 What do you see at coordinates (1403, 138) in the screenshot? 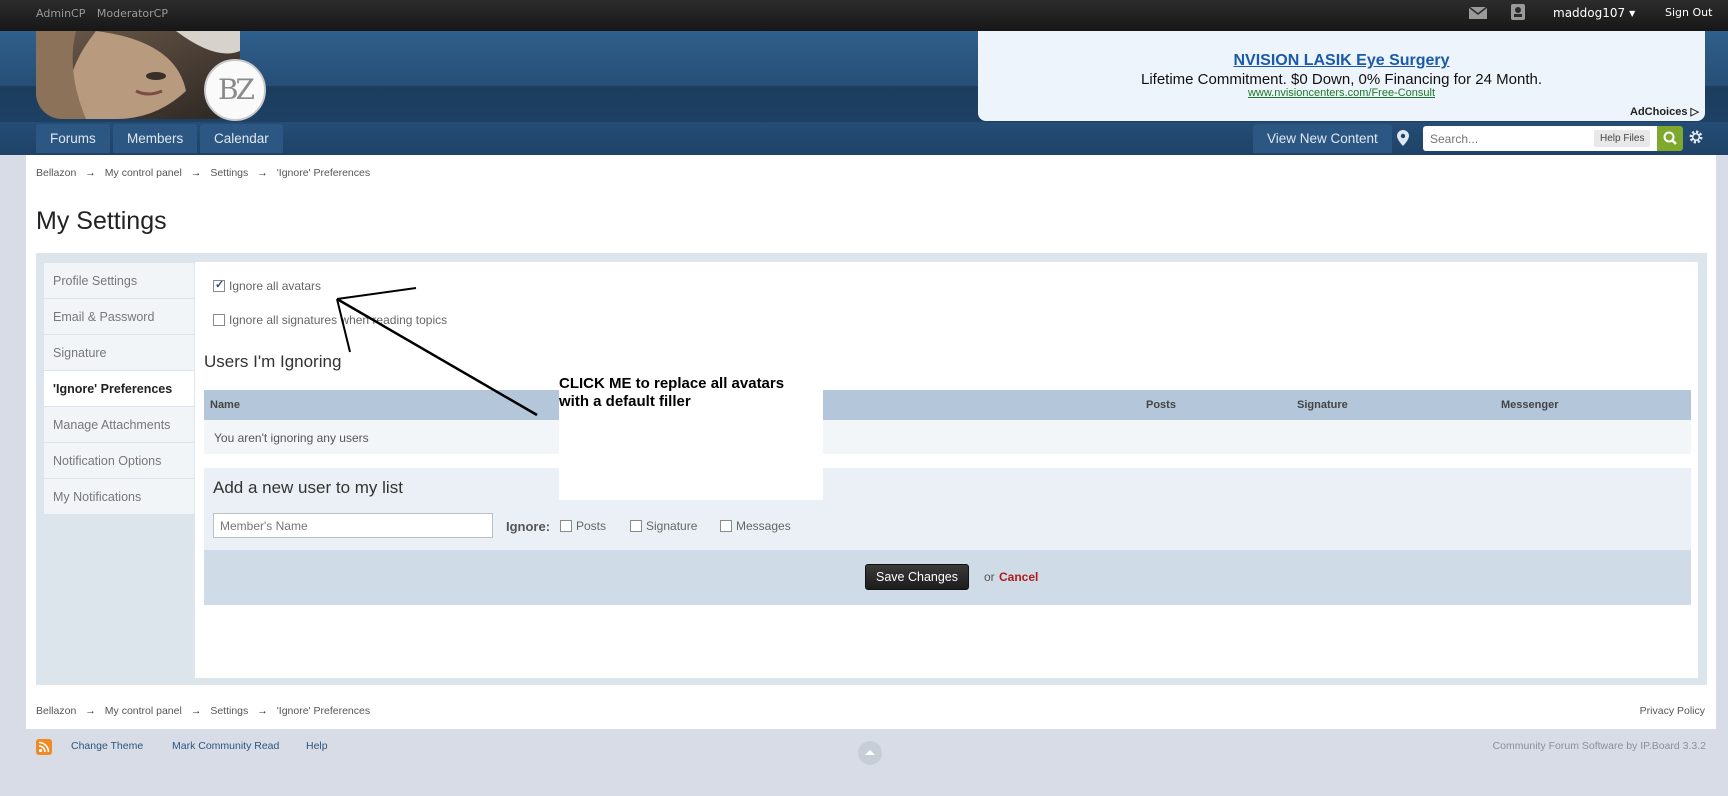
I see `map-pin-icon` at bounding box center [1403, 138].